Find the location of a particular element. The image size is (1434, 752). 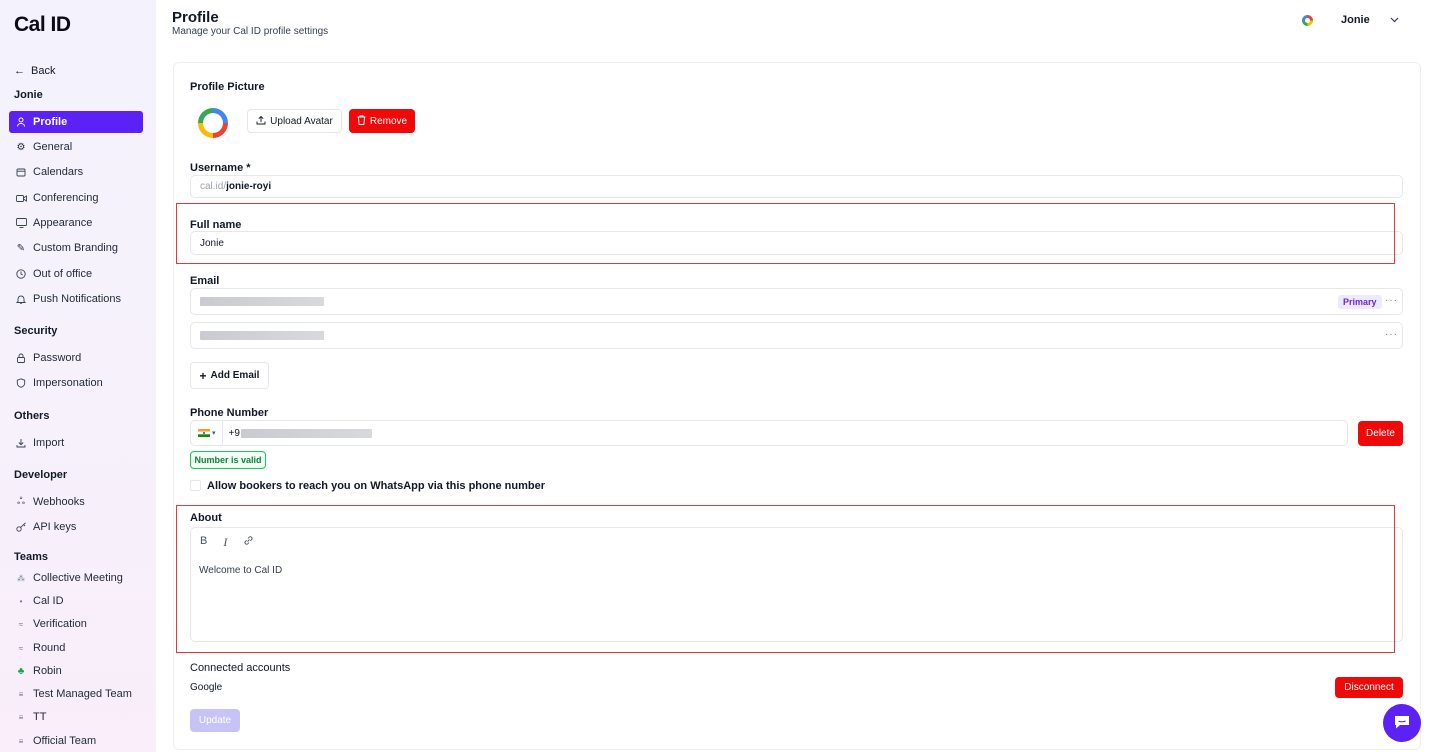

webhook-icon: ஃ is located at coordinates (21, 501).